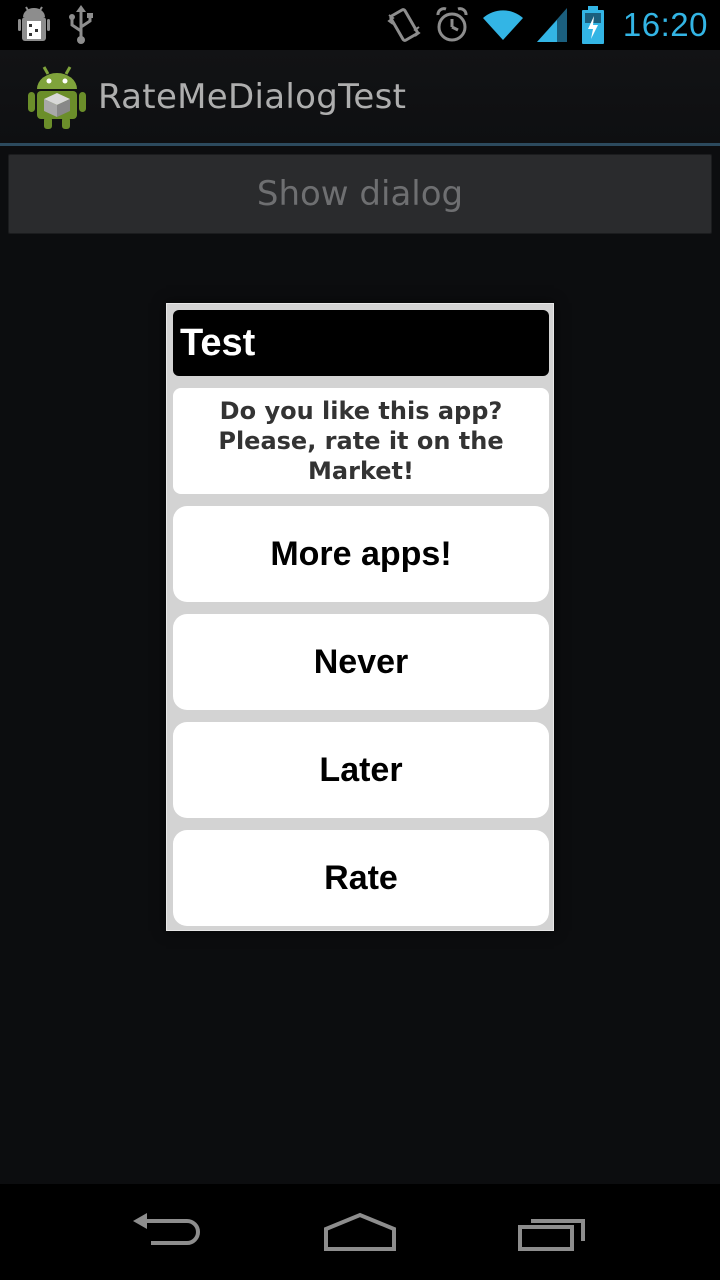 The image size is (720, 1280). Describe the element at coordinates (361, 878) in the screenshot. I see `rate-button: Rate` at that location.